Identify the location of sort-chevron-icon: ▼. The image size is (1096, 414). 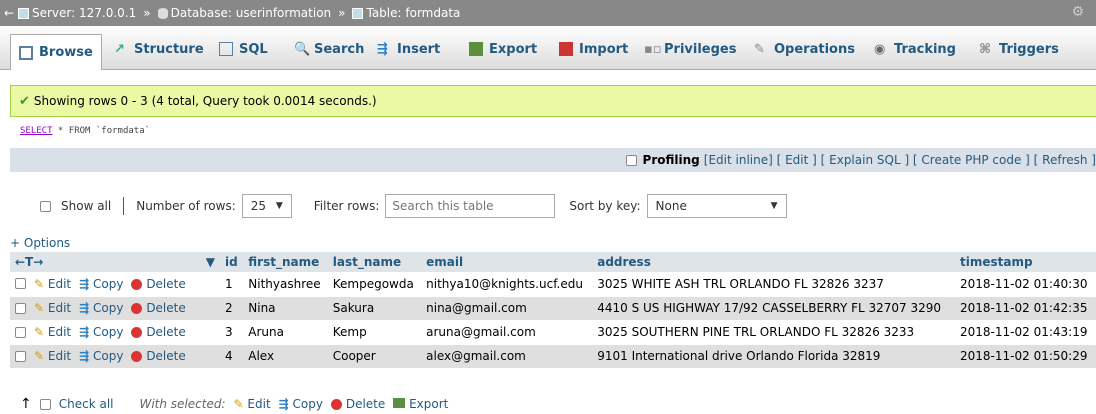
(210, 262).